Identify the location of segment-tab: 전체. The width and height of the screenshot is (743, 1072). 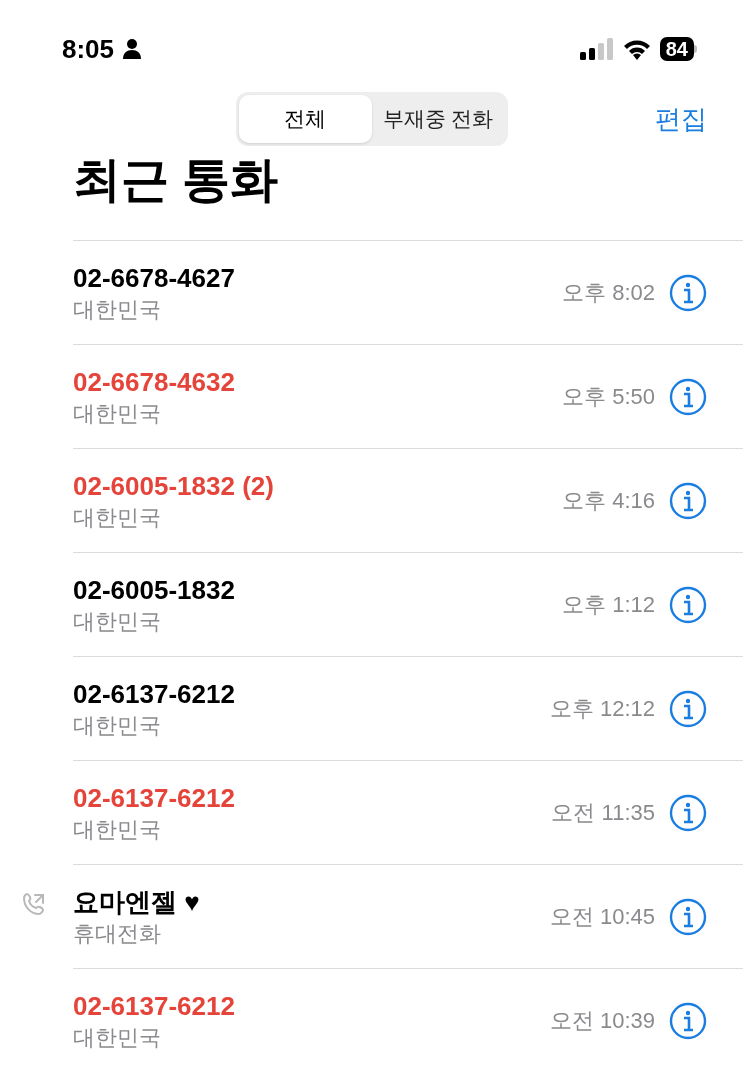
(305, 119).